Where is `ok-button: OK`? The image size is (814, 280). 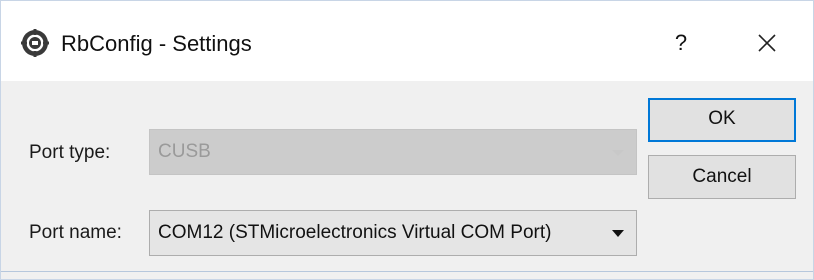 ok-button: OK is located at coordinates (722, 120).